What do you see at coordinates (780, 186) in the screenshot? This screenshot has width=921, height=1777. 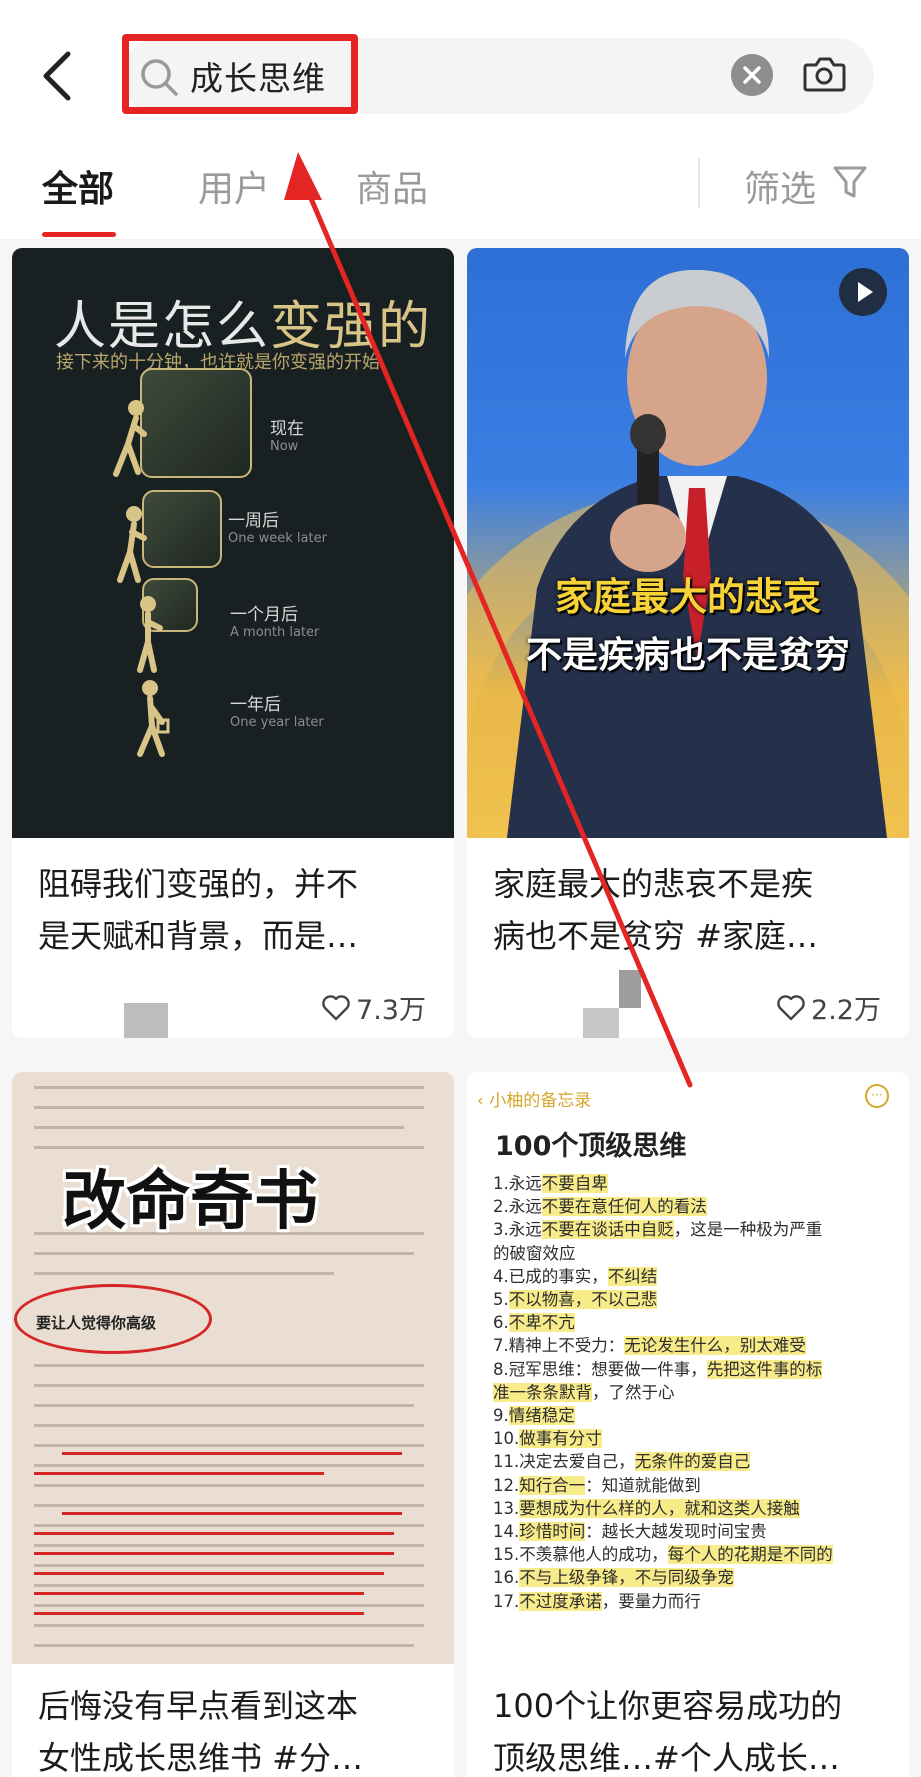 I see `filter-button: 筛选` at bounding box center [780, 186].